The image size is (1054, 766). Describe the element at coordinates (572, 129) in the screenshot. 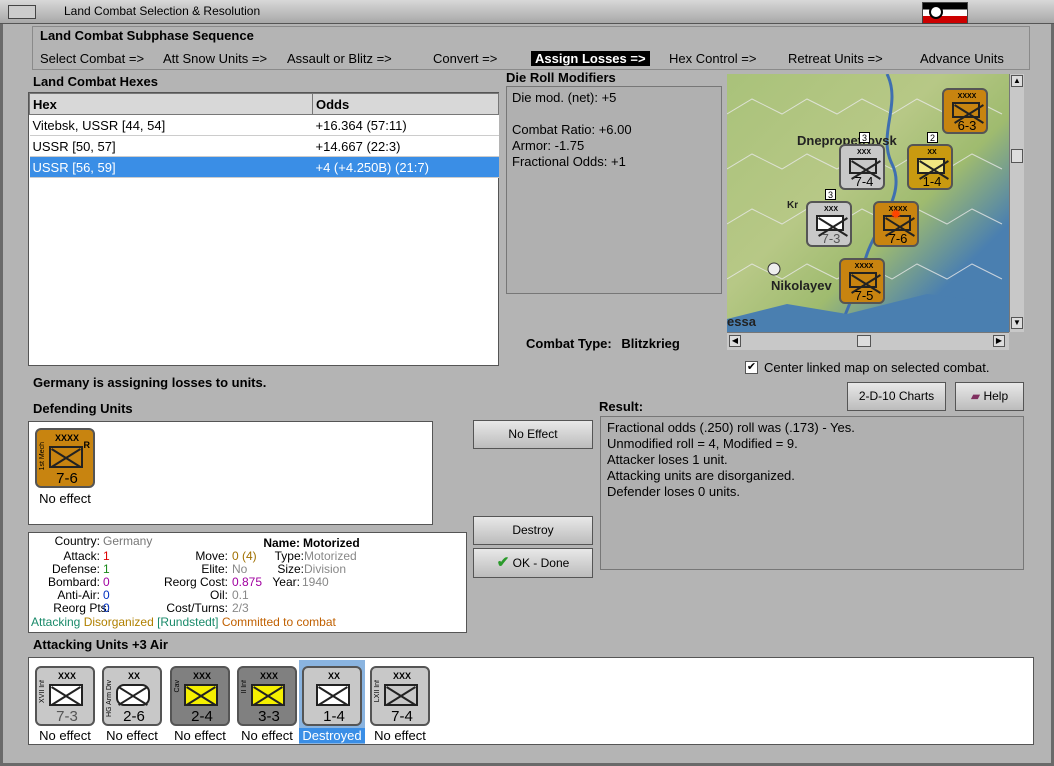

I see `modifier-combat-ratio: Combat Ratio: +6.00` at that location.